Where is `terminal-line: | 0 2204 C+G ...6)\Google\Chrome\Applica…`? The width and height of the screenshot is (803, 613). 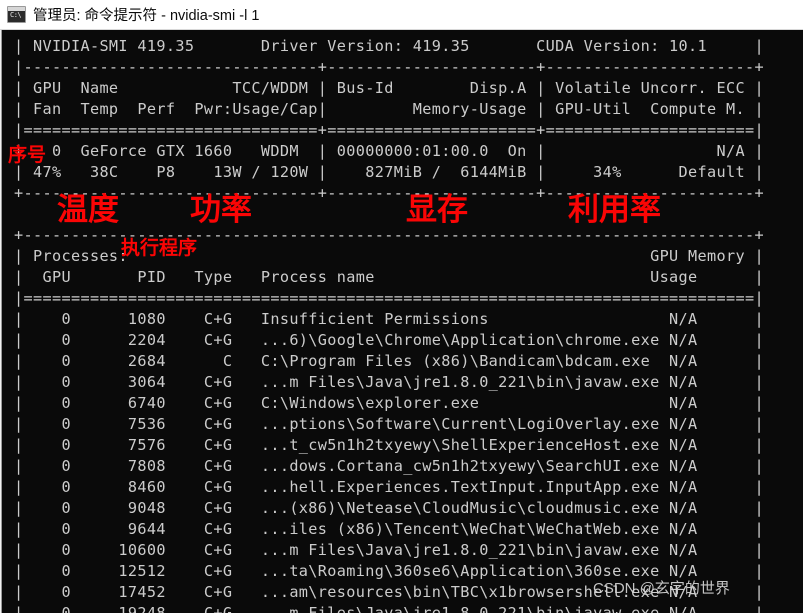
terminal-line: | 0 2204 C+G ...6)\Google\Chrome\Applica… is located at coordinates (389, 340).